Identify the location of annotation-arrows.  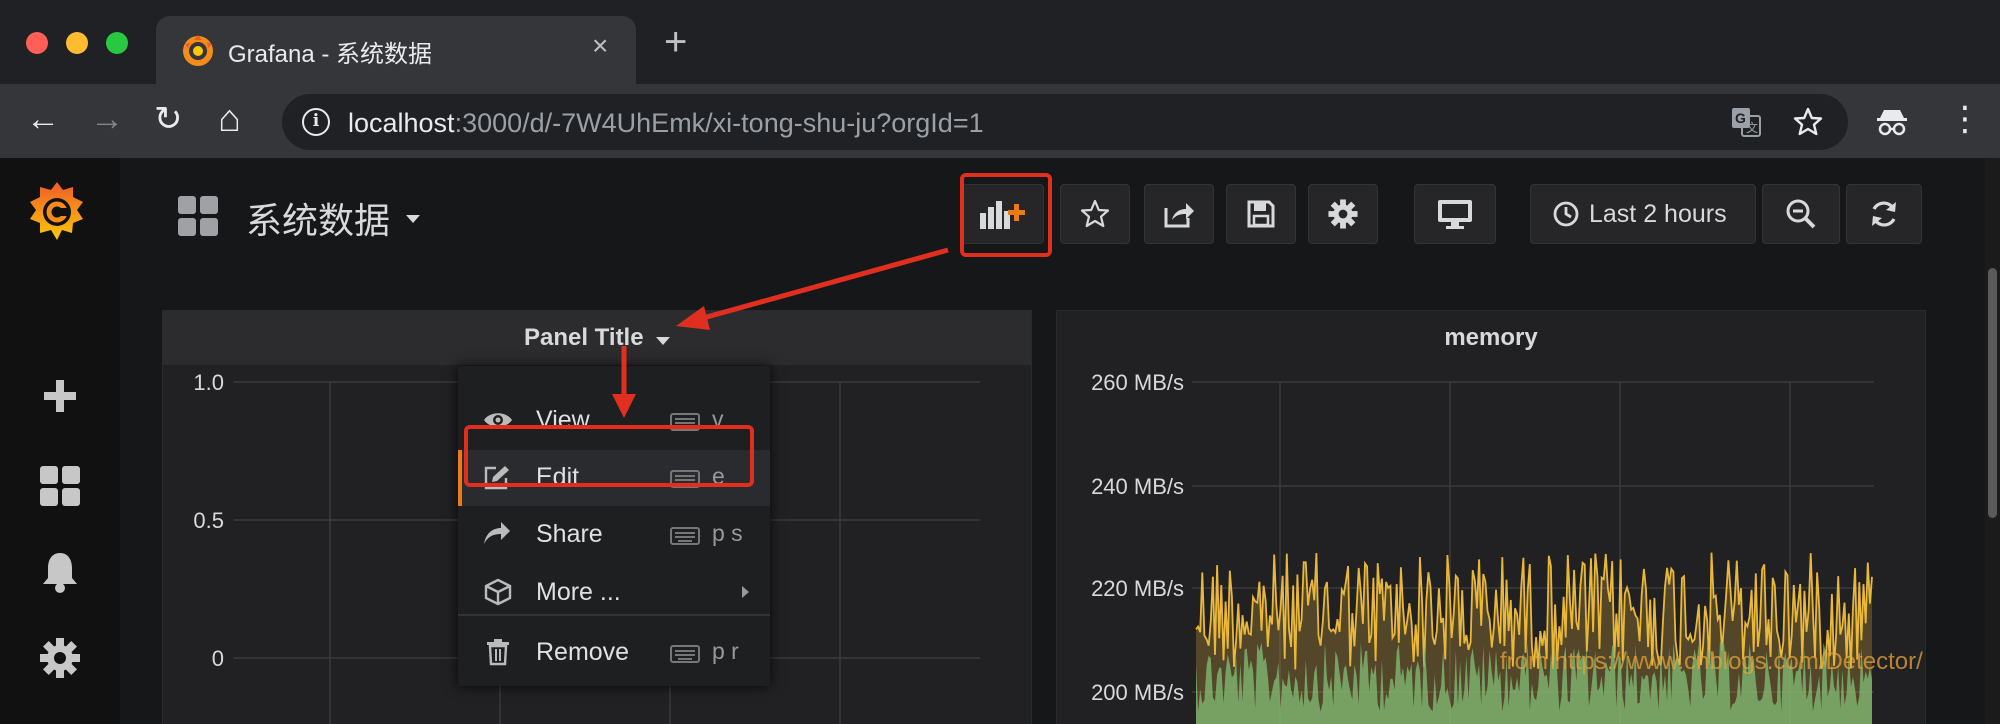
(780, 332).